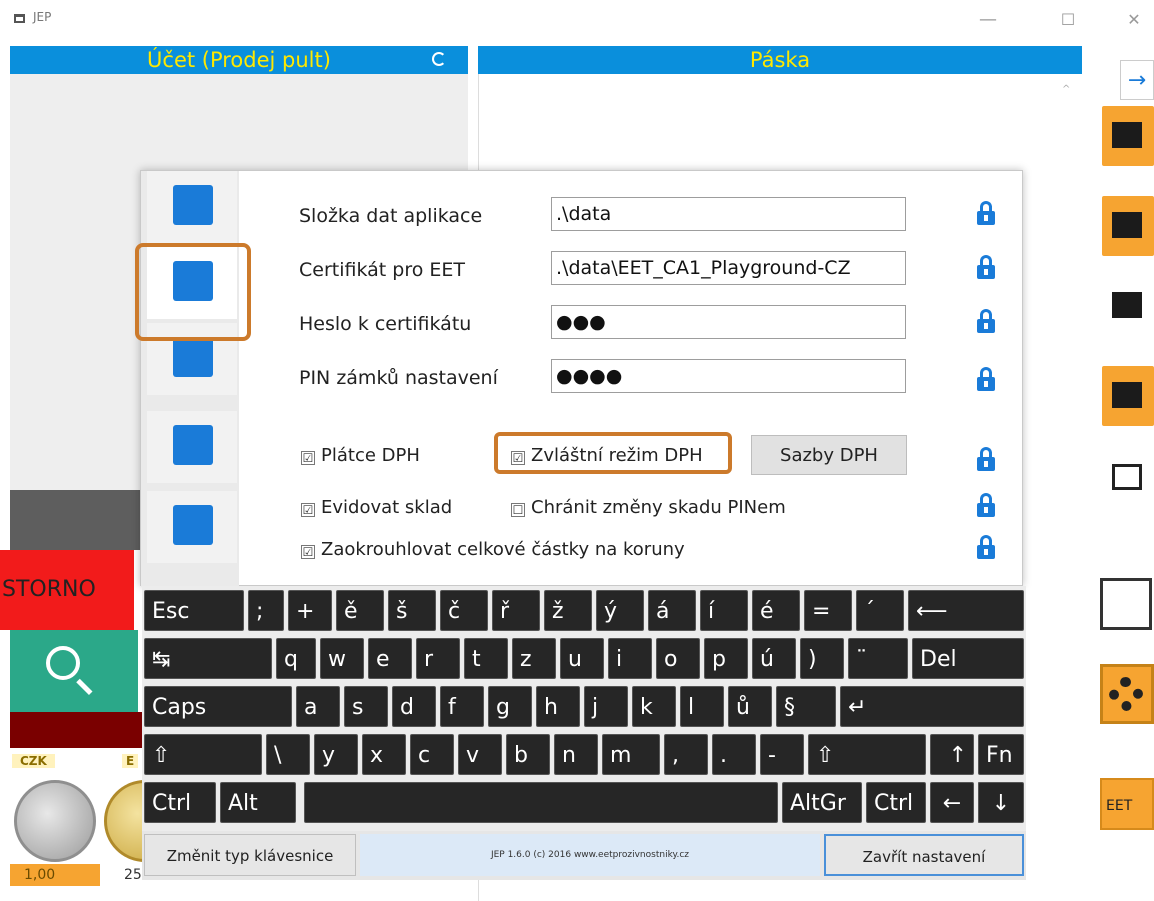 The image size is (1154, 901). Describe the element at coordinates (203, 754) in the screenshot. I see `shift-key: ⇧` at that location.